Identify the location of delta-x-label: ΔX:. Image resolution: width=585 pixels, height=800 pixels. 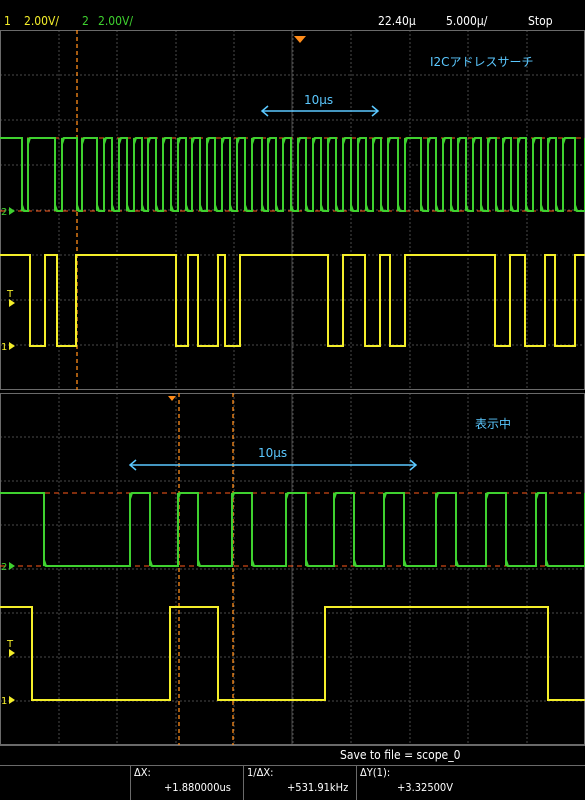
(142, 772).